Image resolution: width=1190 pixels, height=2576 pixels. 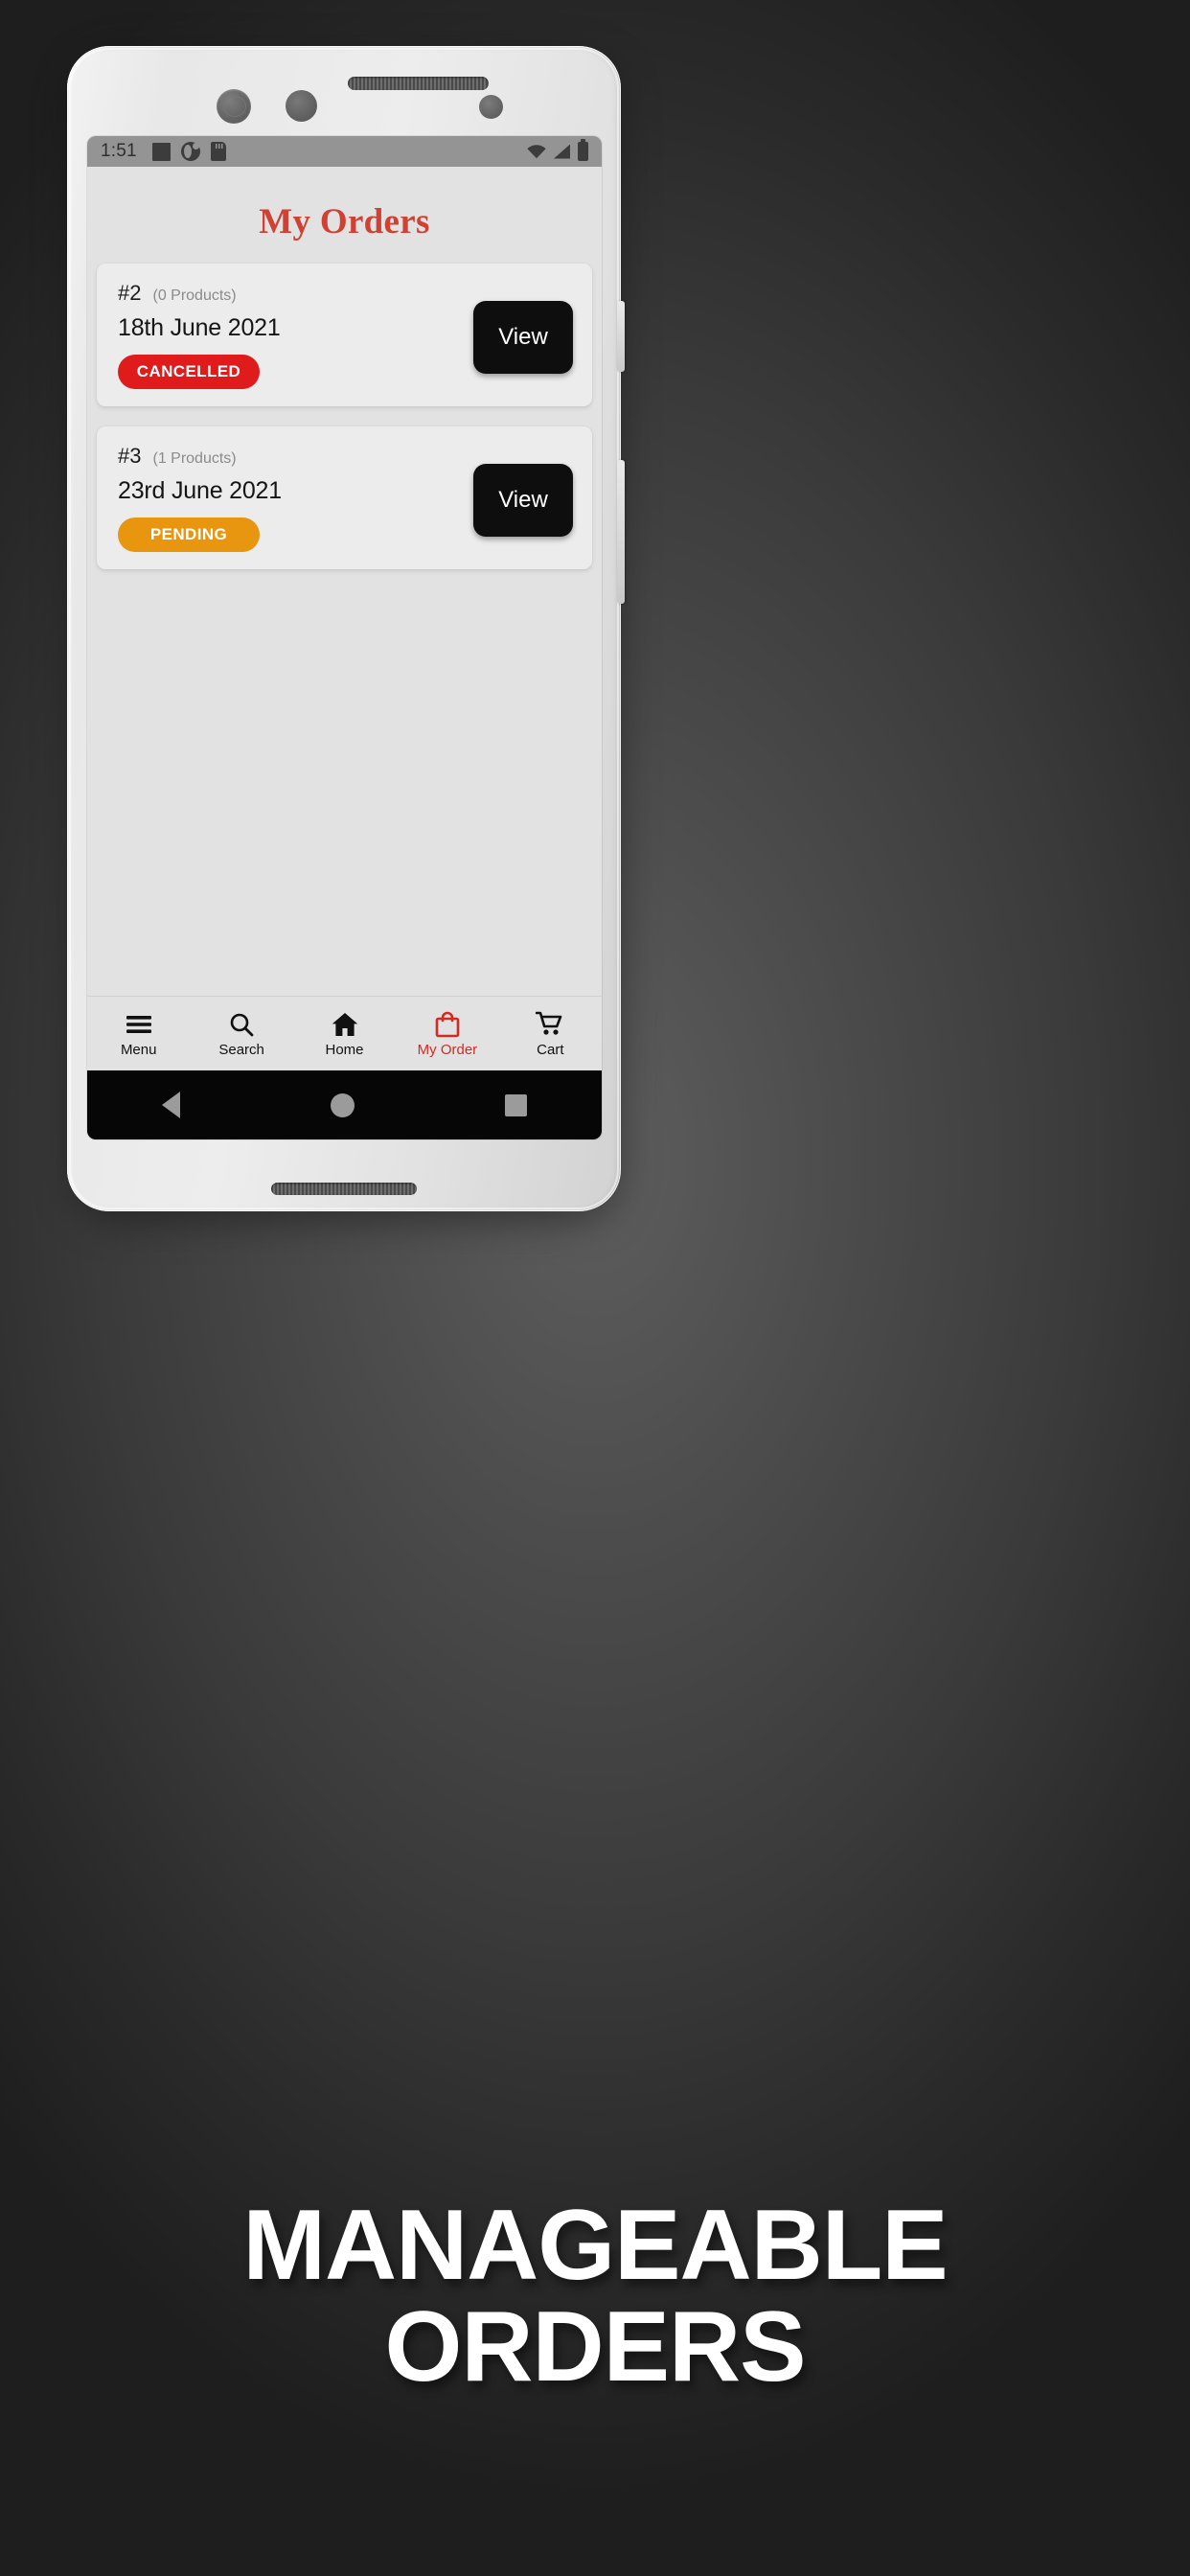 I want to click on status-bar-time: 1:51, so click(x=119, y=151).